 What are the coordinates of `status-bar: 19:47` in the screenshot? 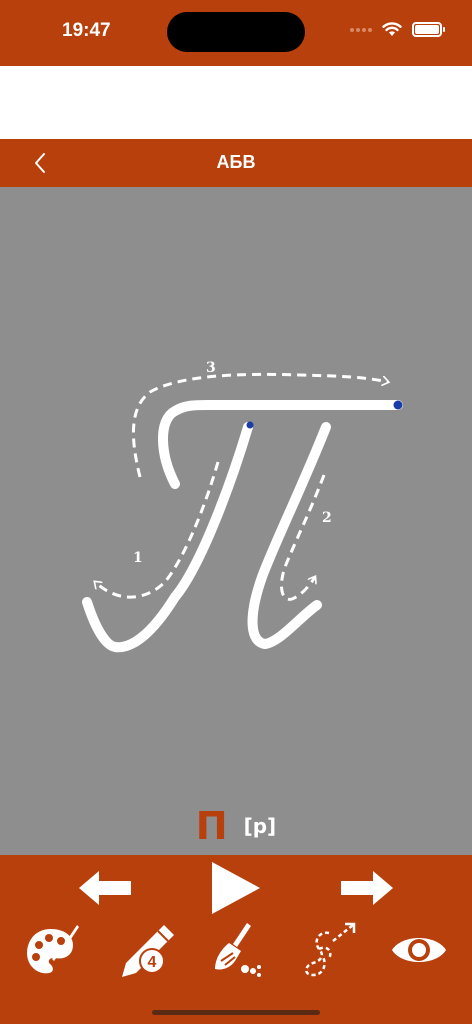 It's located at (236, 33).